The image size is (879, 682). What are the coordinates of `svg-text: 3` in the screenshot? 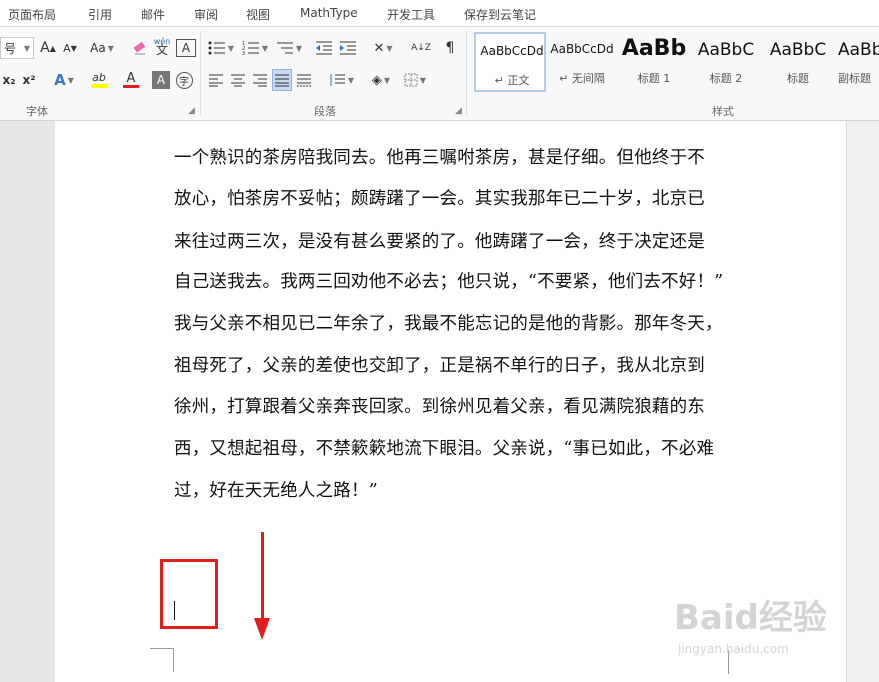 It's located at (243, 53).